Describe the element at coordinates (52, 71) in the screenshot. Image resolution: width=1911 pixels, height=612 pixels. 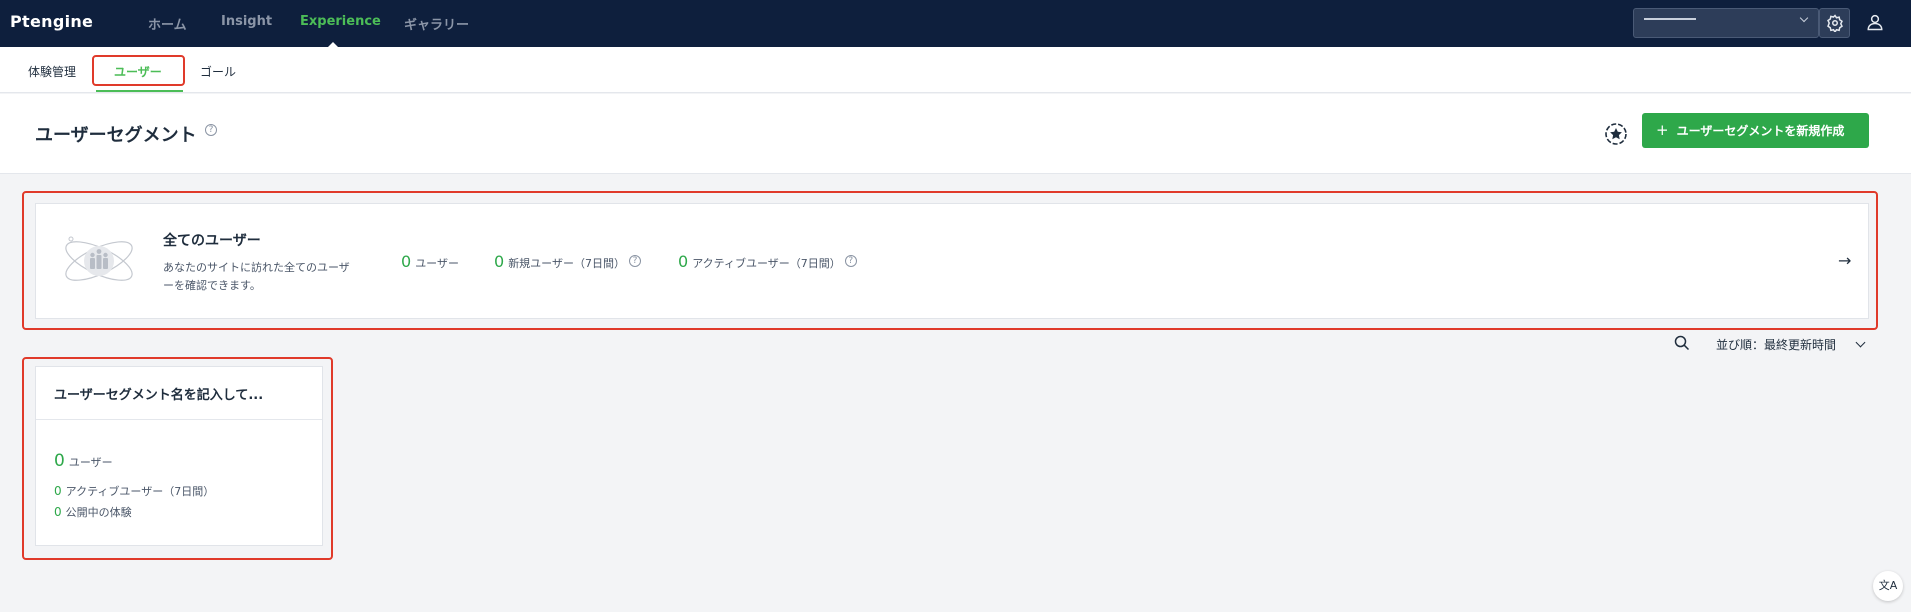
I see `tab-experience-management: 体験管理` at that location.